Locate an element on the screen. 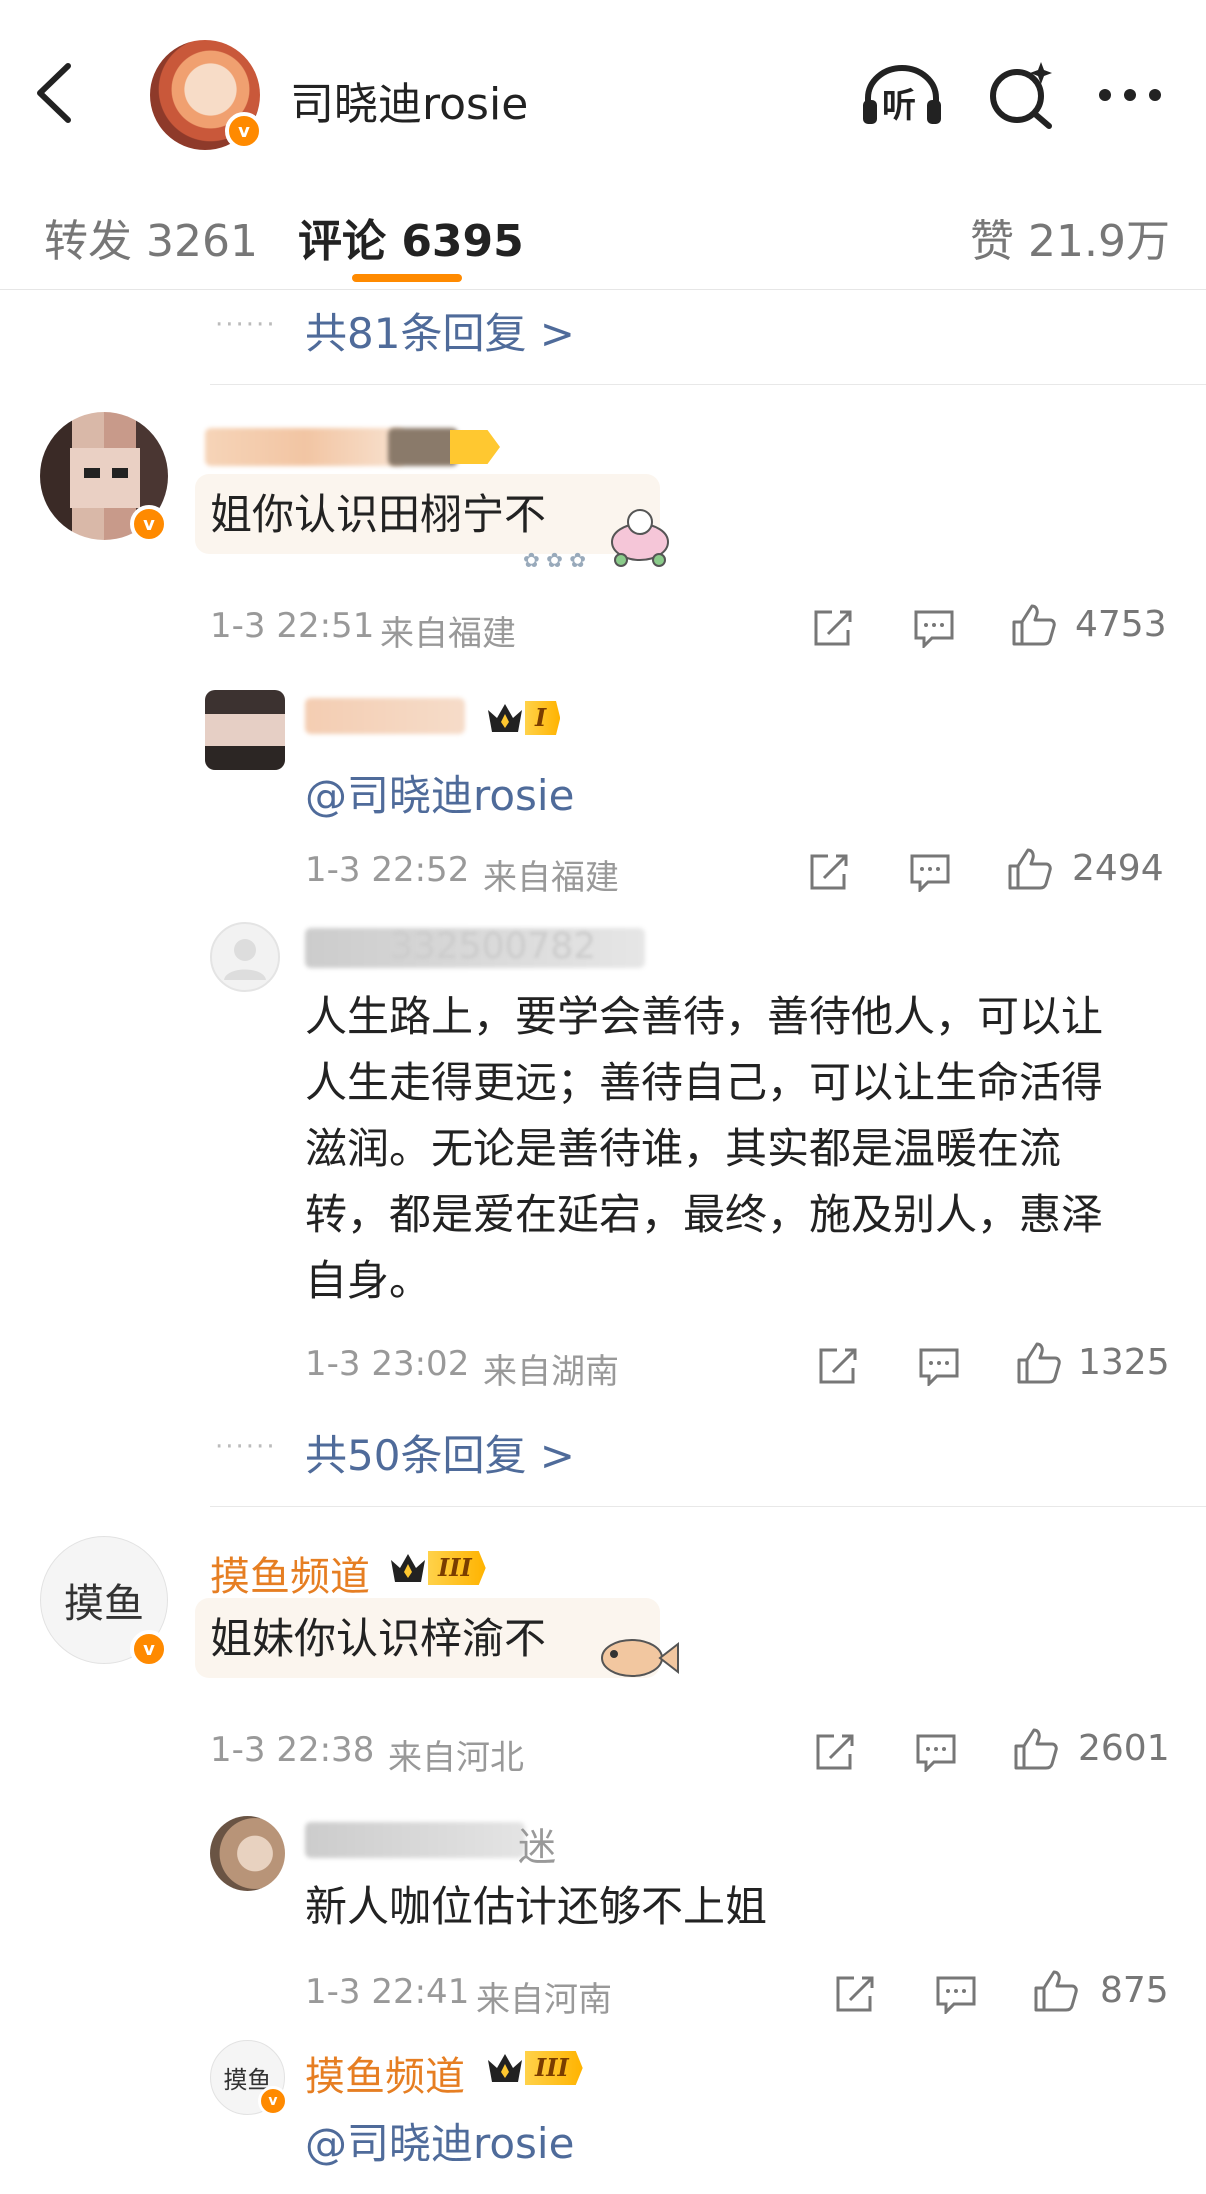  reply-location: 来自河南 is located at coordinates (544, 2000).